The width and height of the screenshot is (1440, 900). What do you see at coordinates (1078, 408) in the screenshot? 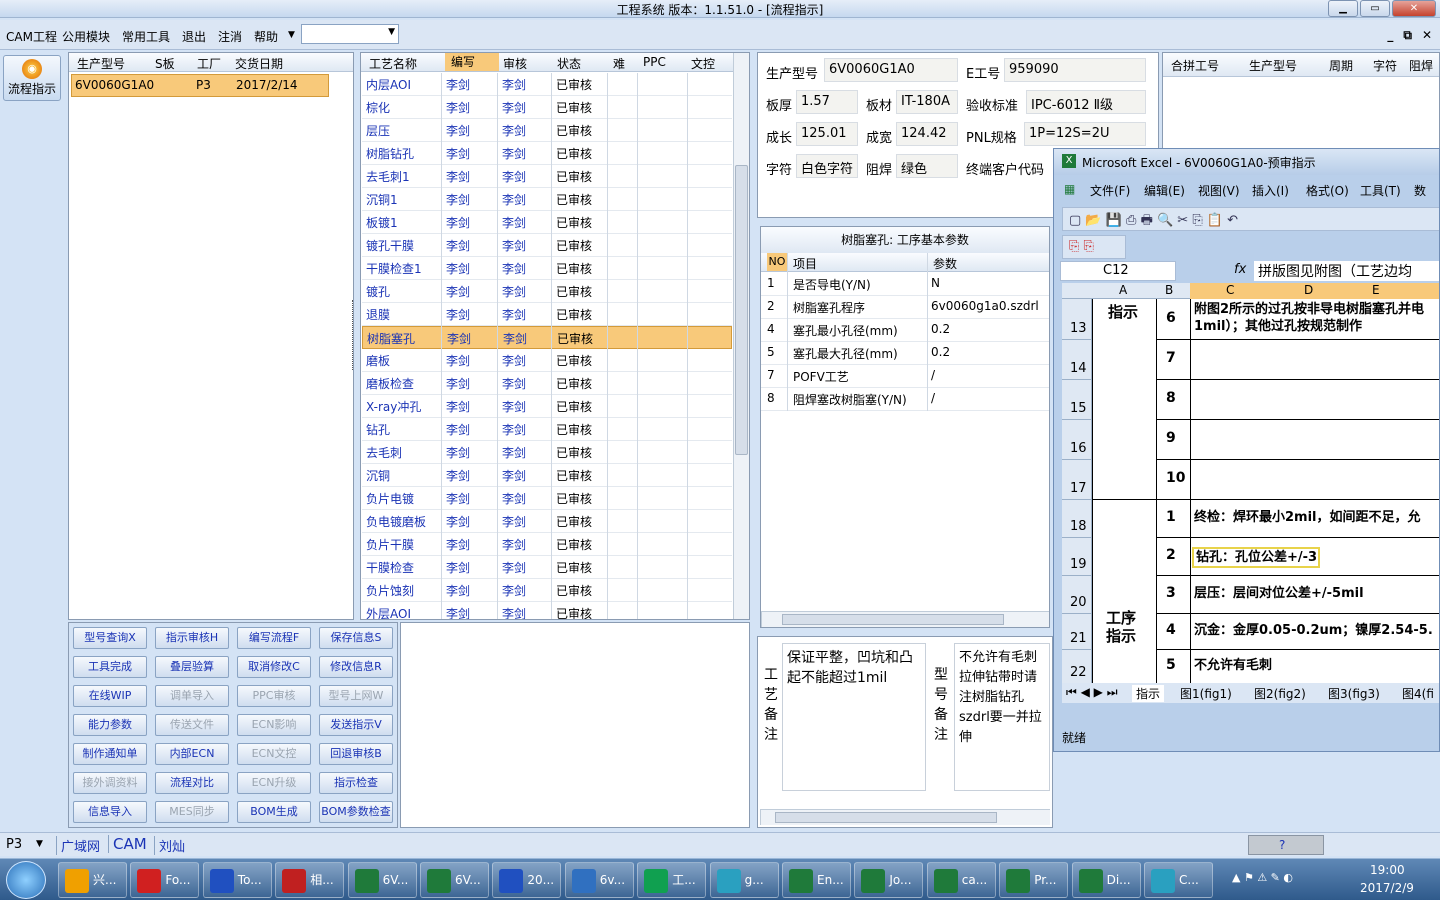
I see `row-number: 15` at bounding box center [1078, 408].